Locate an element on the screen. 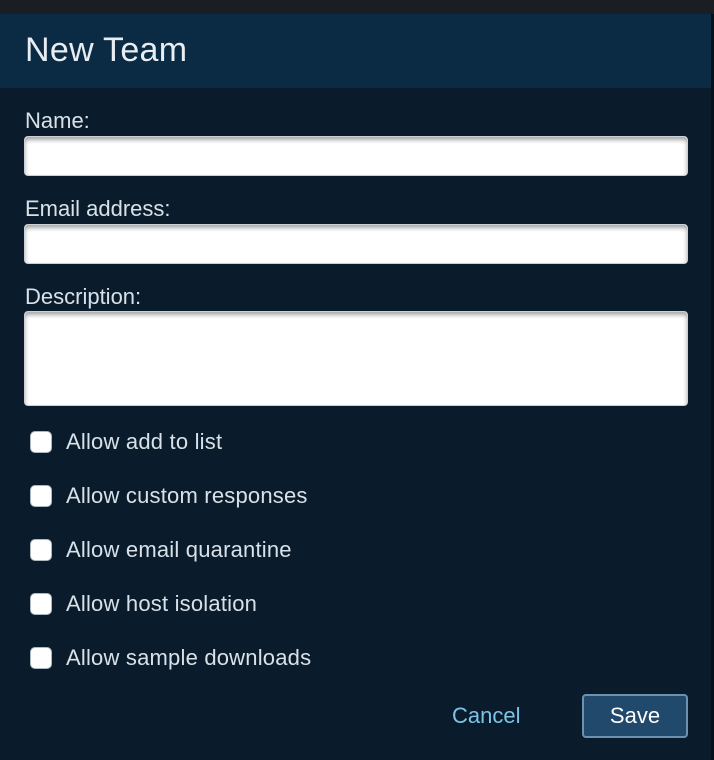 This screenshot has width=714, height=760. name-input is located at coordinates (356, 156).